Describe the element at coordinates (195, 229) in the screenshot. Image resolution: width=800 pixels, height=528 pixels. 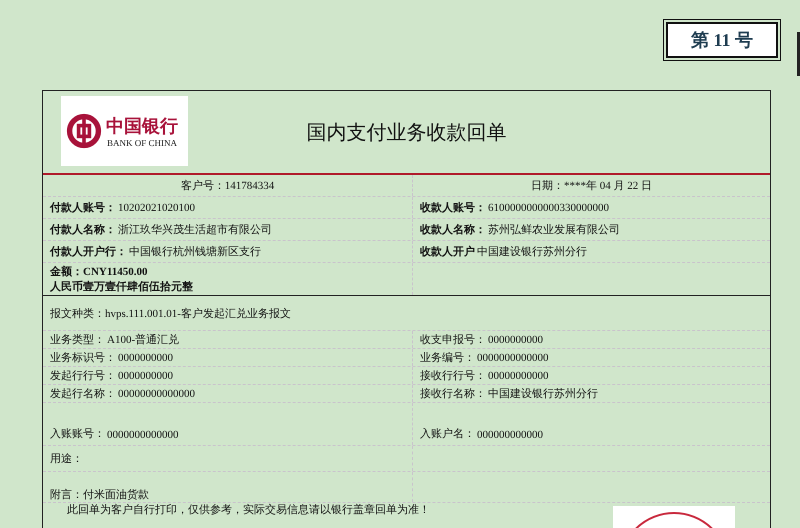
I see `field-value: 浙江玖华兴茂生活超市有限公司` at that location.